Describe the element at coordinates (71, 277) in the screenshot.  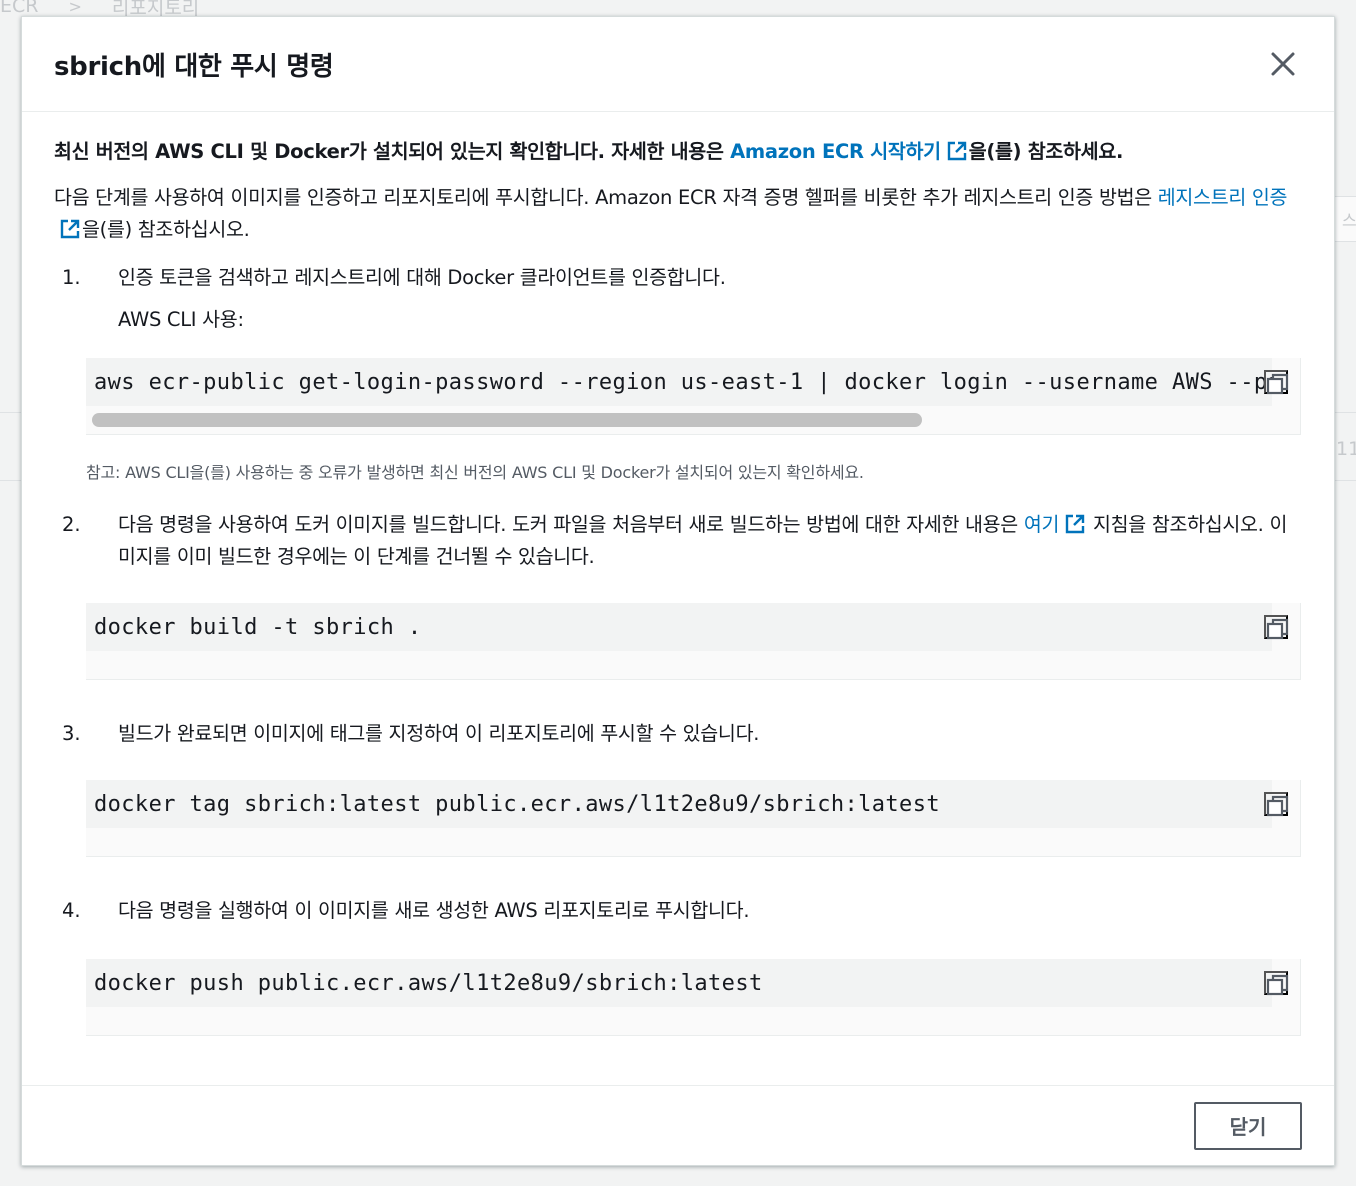
I see `step-number: 1.` at that location.